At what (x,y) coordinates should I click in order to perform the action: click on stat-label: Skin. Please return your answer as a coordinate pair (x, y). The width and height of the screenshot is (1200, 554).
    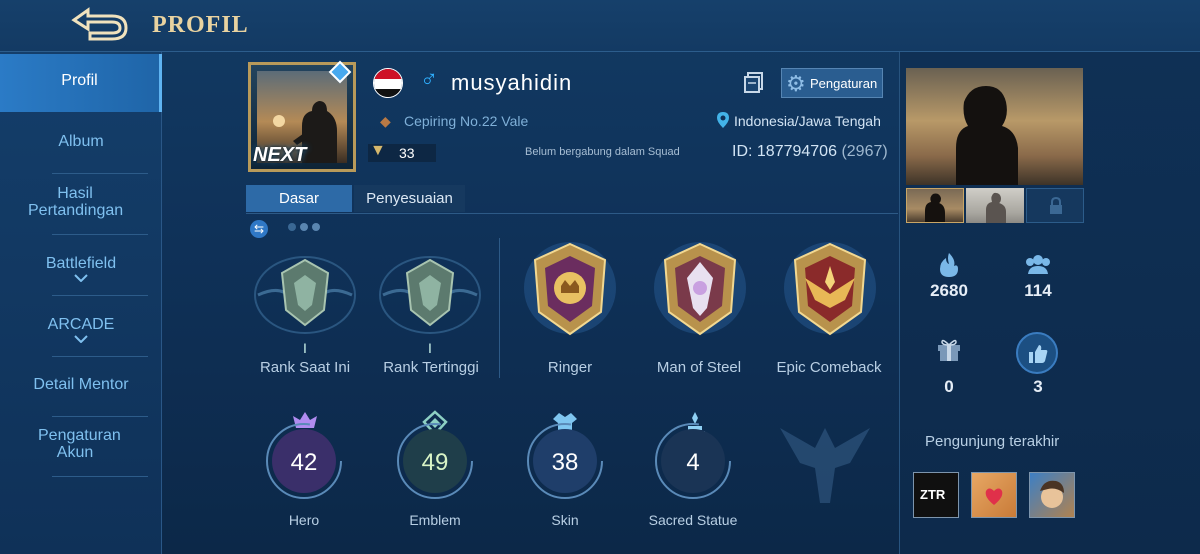
    Looking at the image, I should click on (565, 520).